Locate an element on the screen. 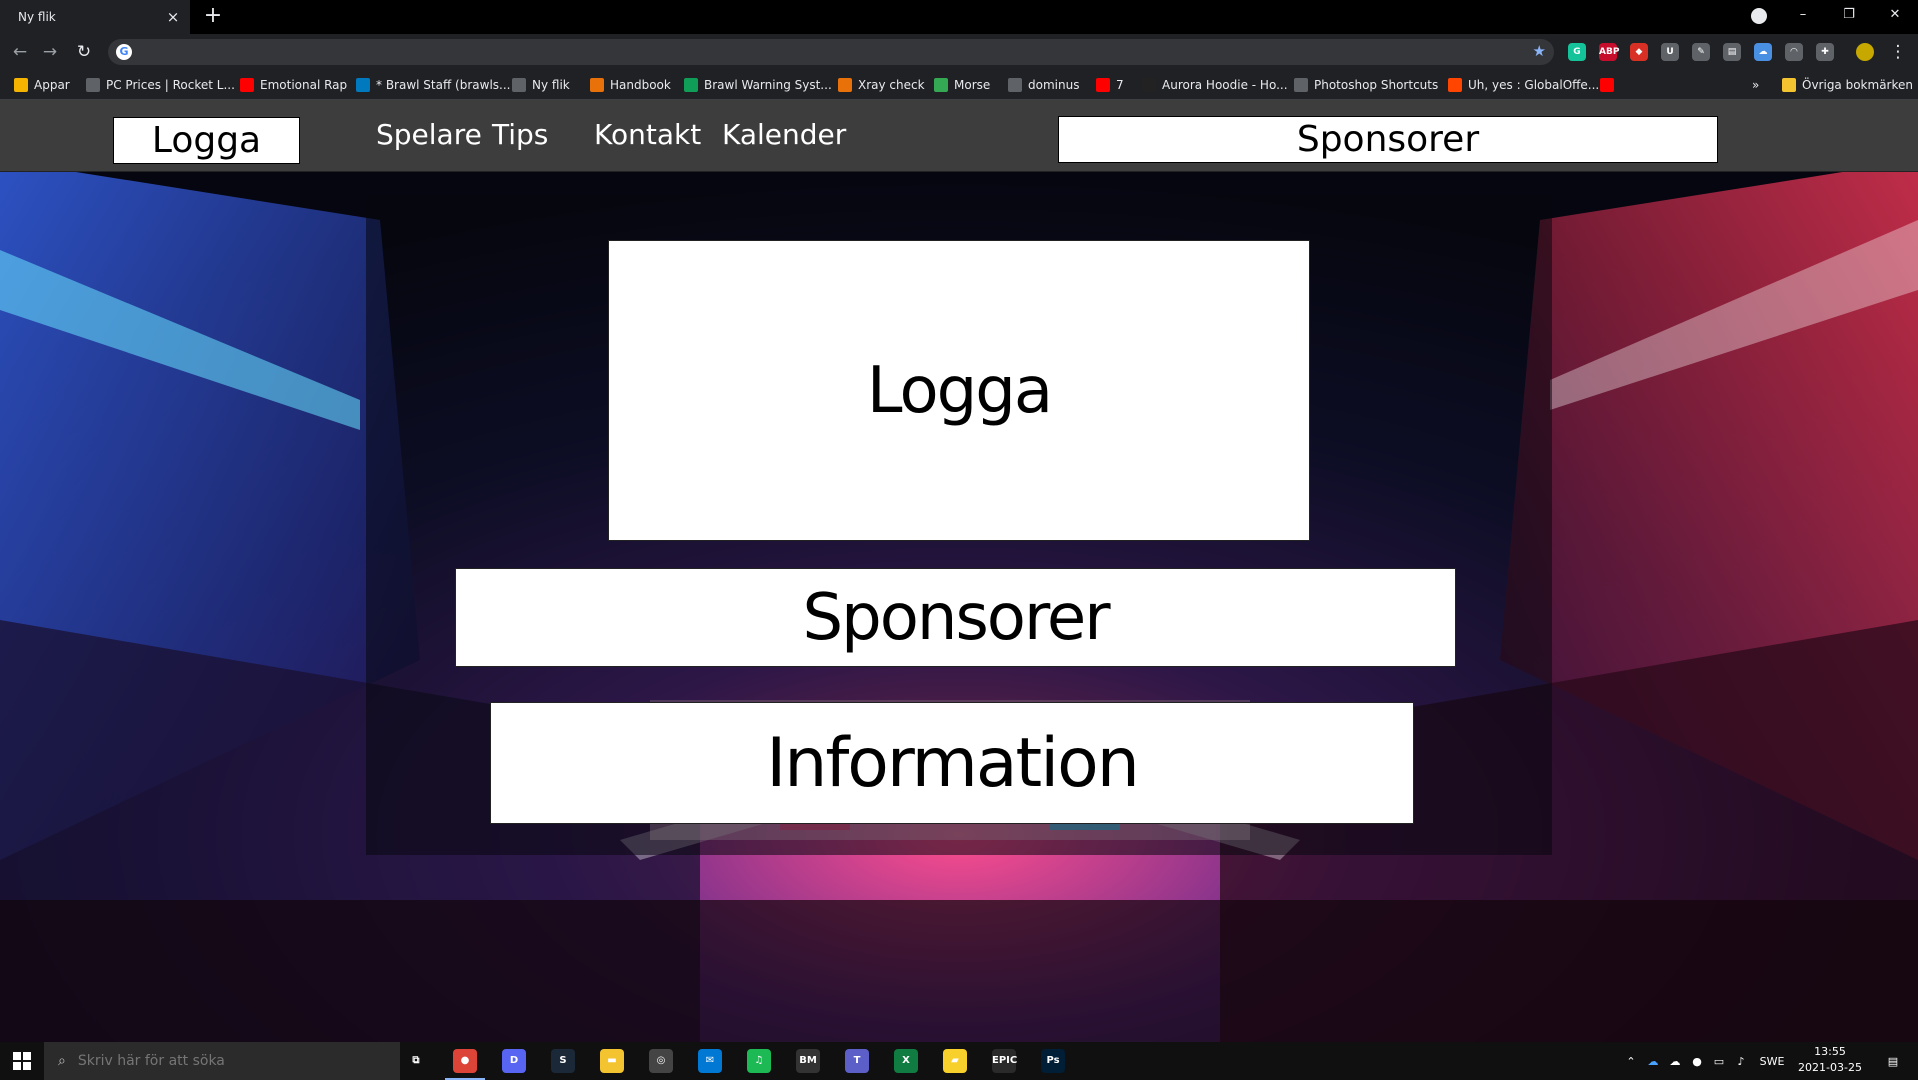 Image resolution: width=1918 pixels, height=1080 pixels. taskbar-app-steam: S is located at coordinates (563, 1061).